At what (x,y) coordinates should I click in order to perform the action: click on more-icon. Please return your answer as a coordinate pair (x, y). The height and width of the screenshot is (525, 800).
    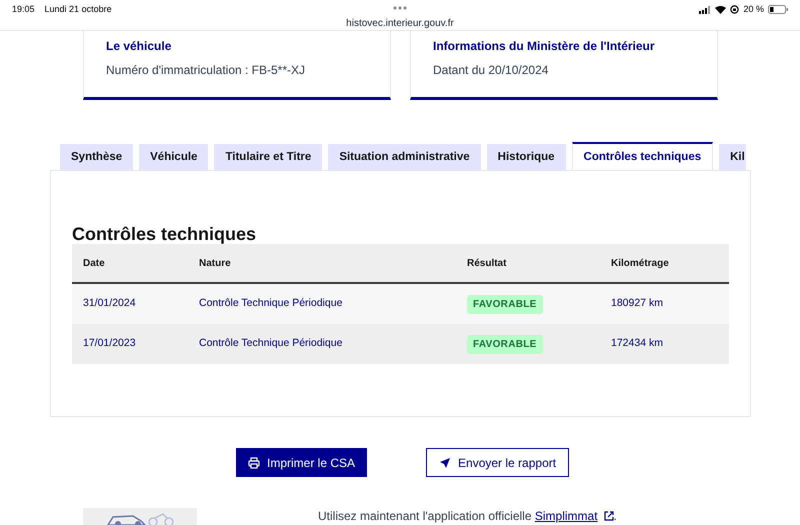
    Looking at the image, I should click on (400, 8).